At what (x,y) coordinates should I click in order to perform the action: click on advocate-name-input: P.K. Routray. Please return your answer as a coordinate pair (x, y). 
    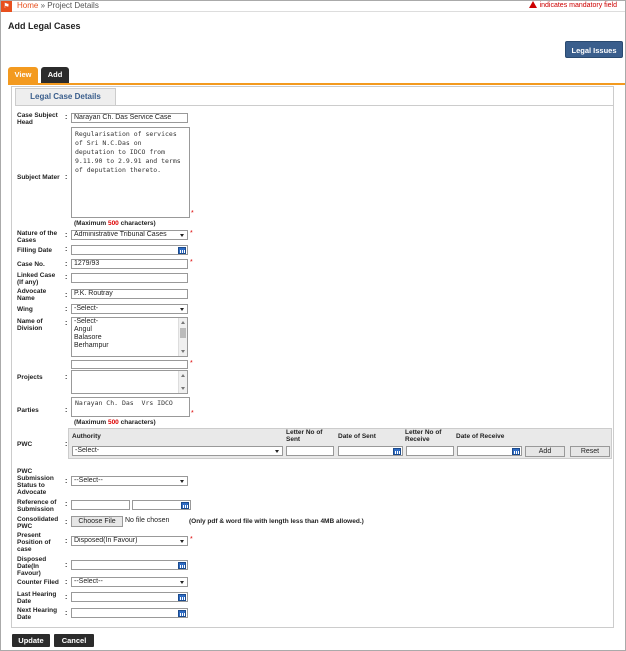
    Looking at the image, I should click on (129, 294).